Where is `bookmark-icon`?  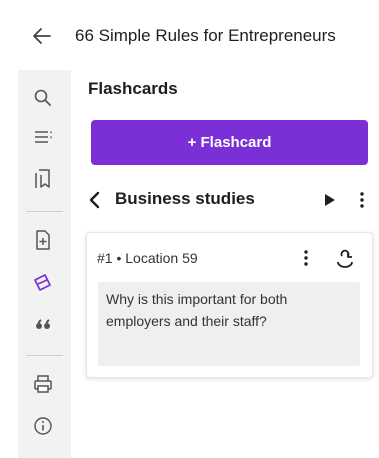
bookmark-icon is located at coordinates (43, 179).